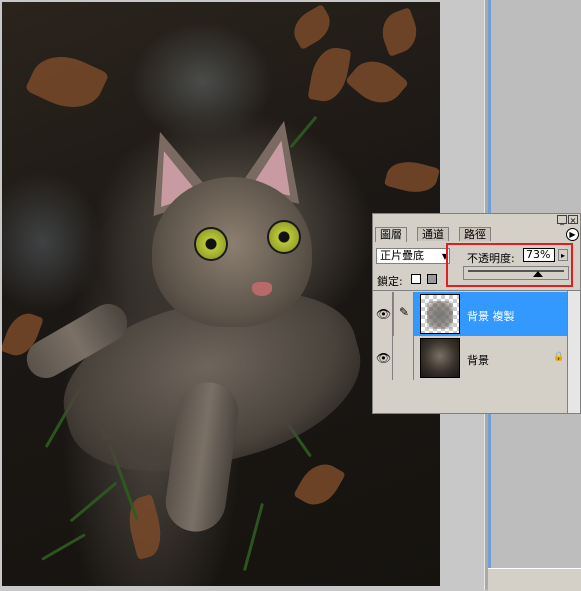 The width and height of the screenshot is (581, 591). Describe the element at coordinates (262, 289) in the screenshot. I see `cat-nose` at that location.